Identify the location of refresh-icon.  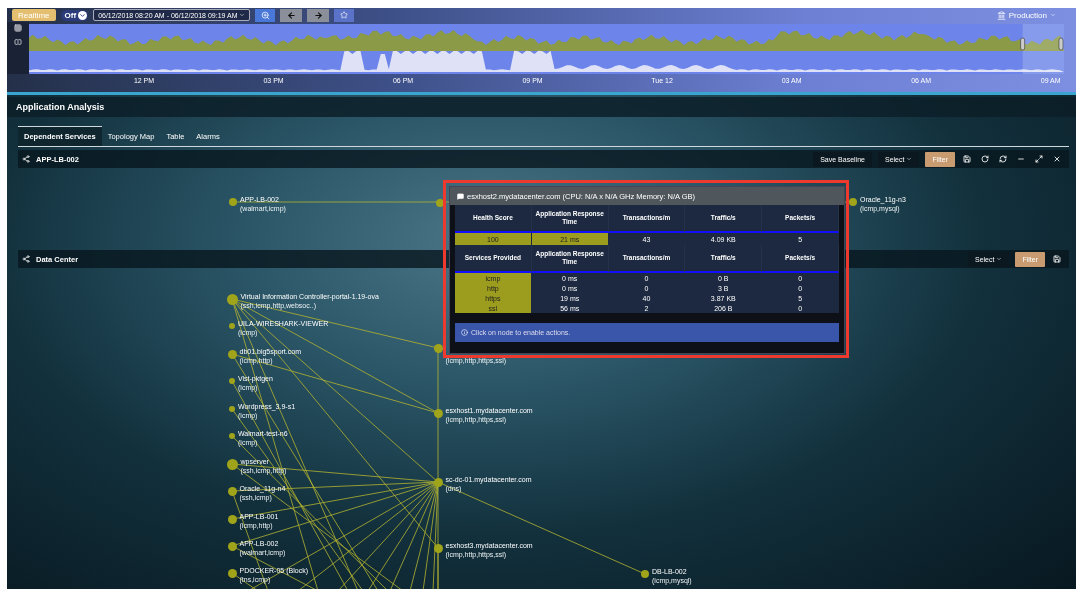
(1003, 159).